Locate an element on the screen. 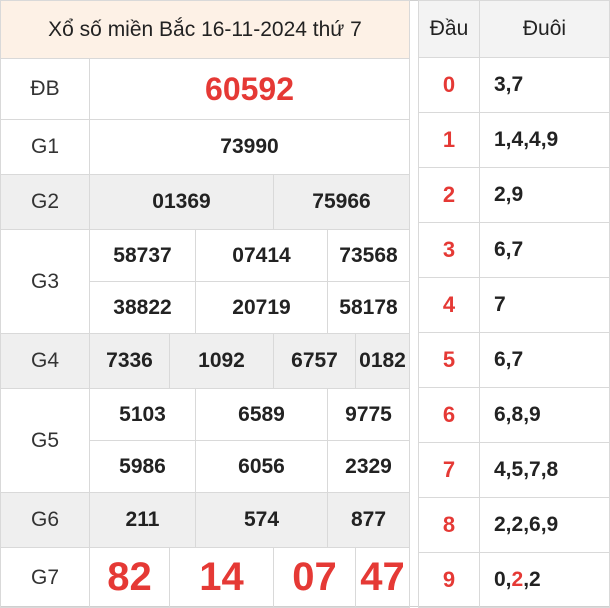 The height and width of the screenshot is (608, 610). prize-row-g4: G4 7336 1092 6757 0182 is located at coordinates (205, 361).